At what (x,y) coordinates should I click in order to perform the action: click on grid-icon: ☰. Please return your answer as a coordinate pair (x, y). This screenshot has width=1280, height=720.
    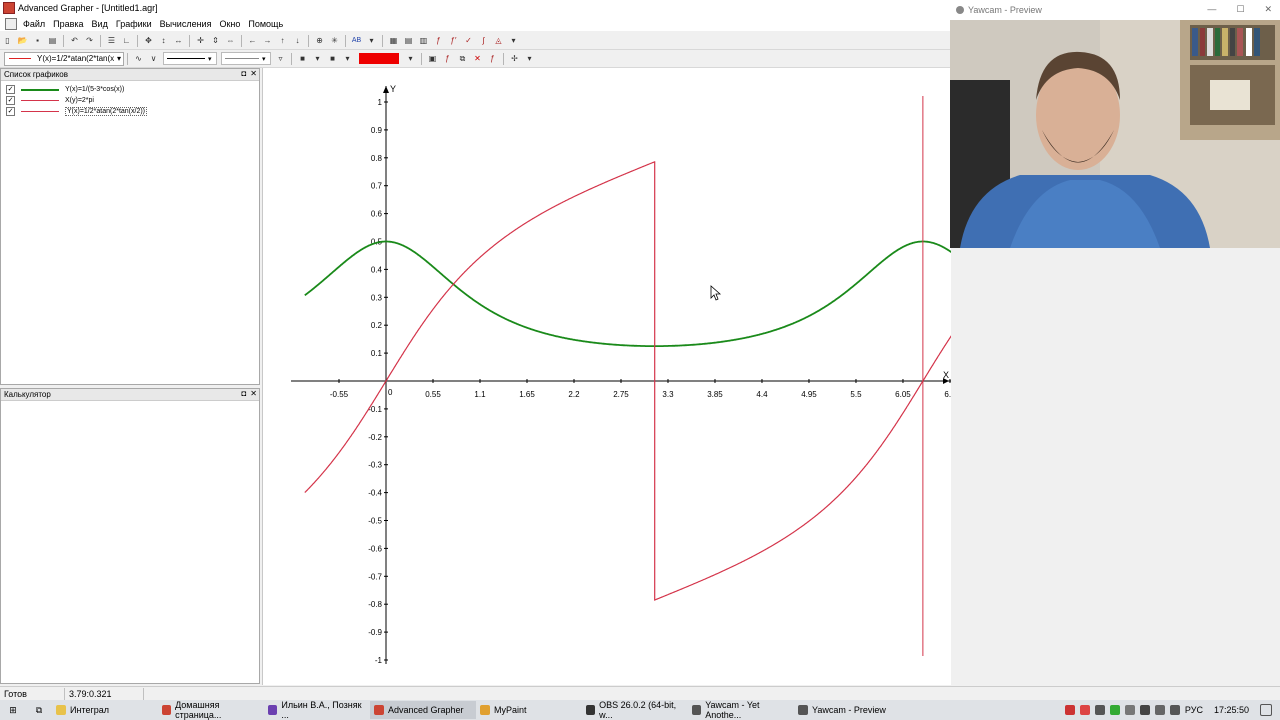
    Looking at the image, I should click on (111, 40).